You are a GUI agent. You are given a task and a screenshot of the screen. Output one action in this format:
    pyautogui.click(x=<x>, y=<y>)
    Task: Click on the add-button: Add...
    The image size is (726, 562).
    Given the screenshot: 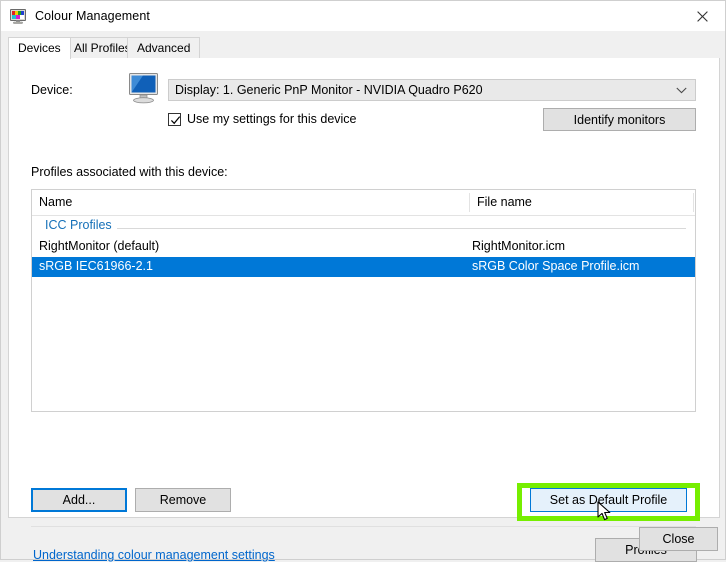 What is the action you would take?
    pyautogui.click(x=79, y=500)
    